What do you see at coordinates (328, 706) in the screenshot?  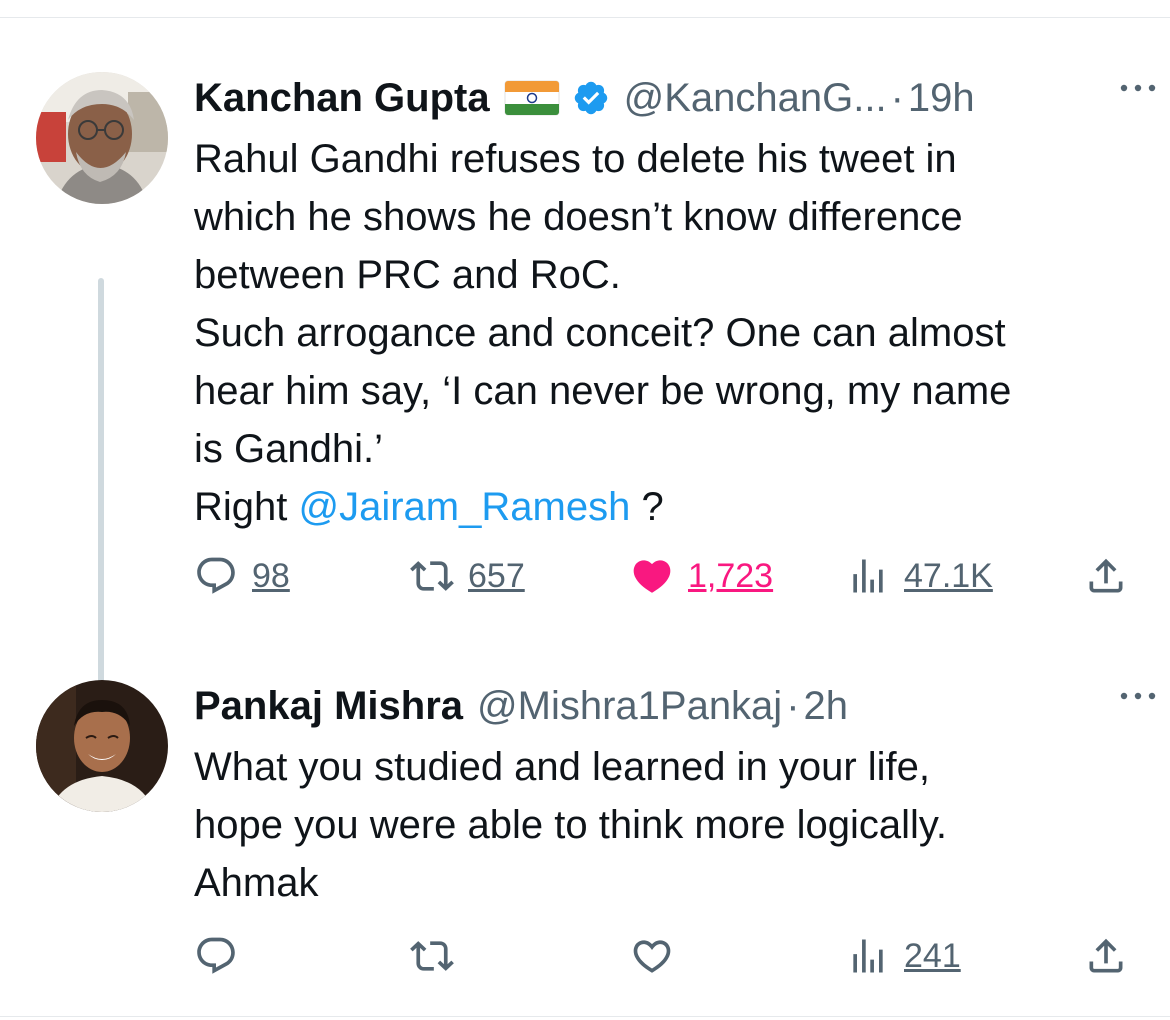 I see `author-name: Pankaj Mishra` at bounding box center [328, 706].